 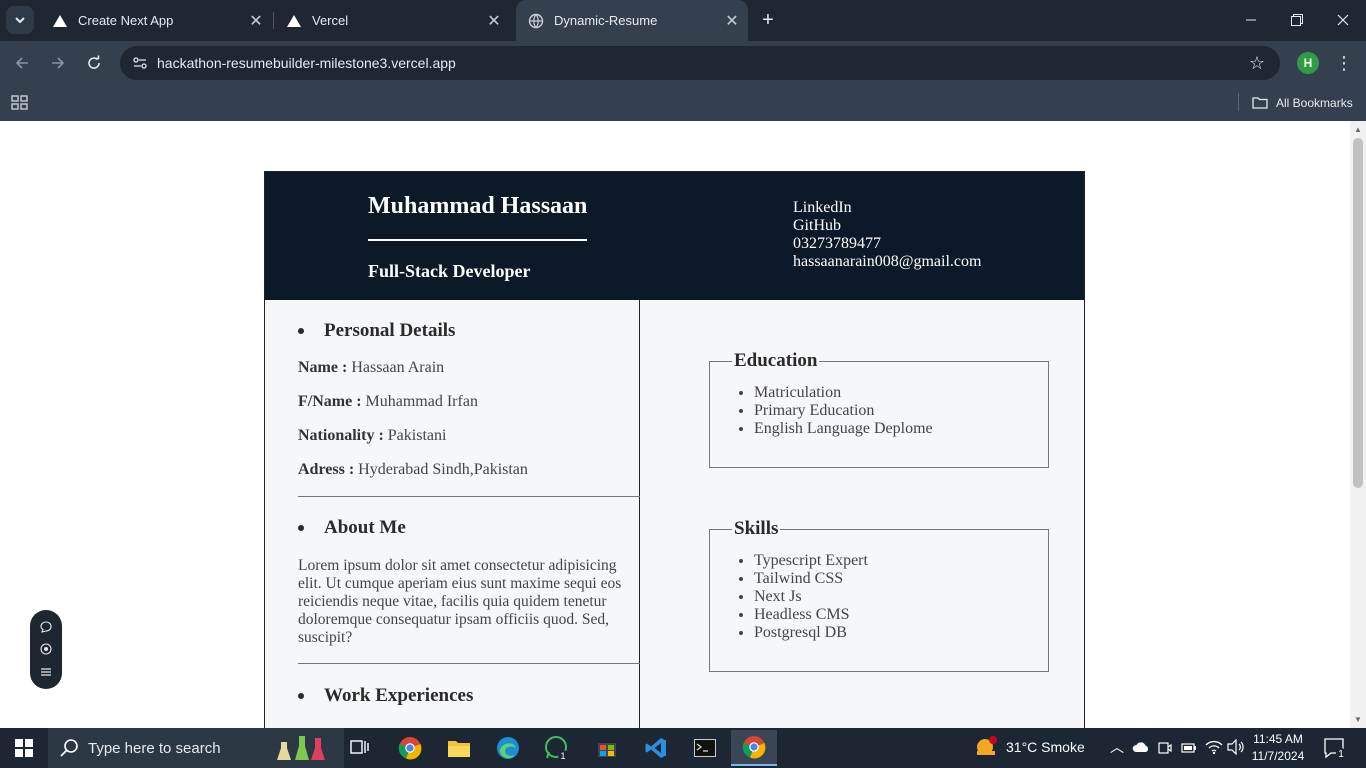 I want to click on restore-icon, so click(x=1297, y=20).